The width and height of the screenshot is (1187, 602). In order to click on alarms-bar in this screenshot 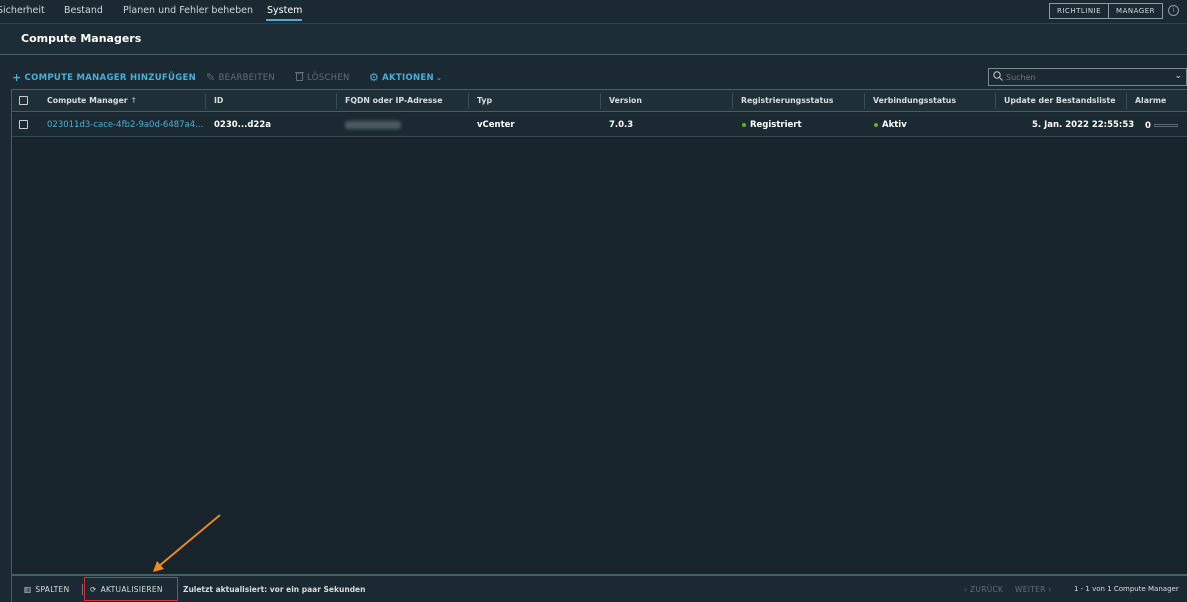, I will do `click(1166, 125)`.